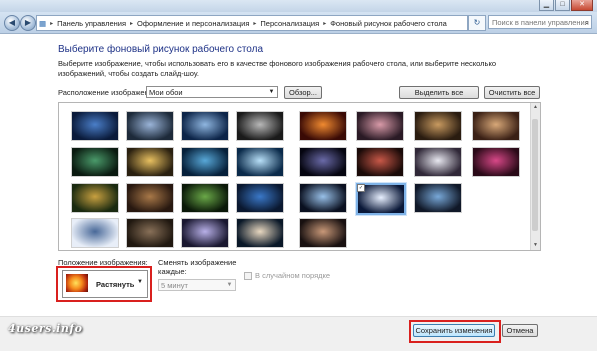 The height and width of the screenshot is (351, 597). What do you see at coordinates (388, 23) in the screenshot?
I see `crumb-desktop-background: Фоновый рисунок рабочего стола` at bounding box center [388, 23].